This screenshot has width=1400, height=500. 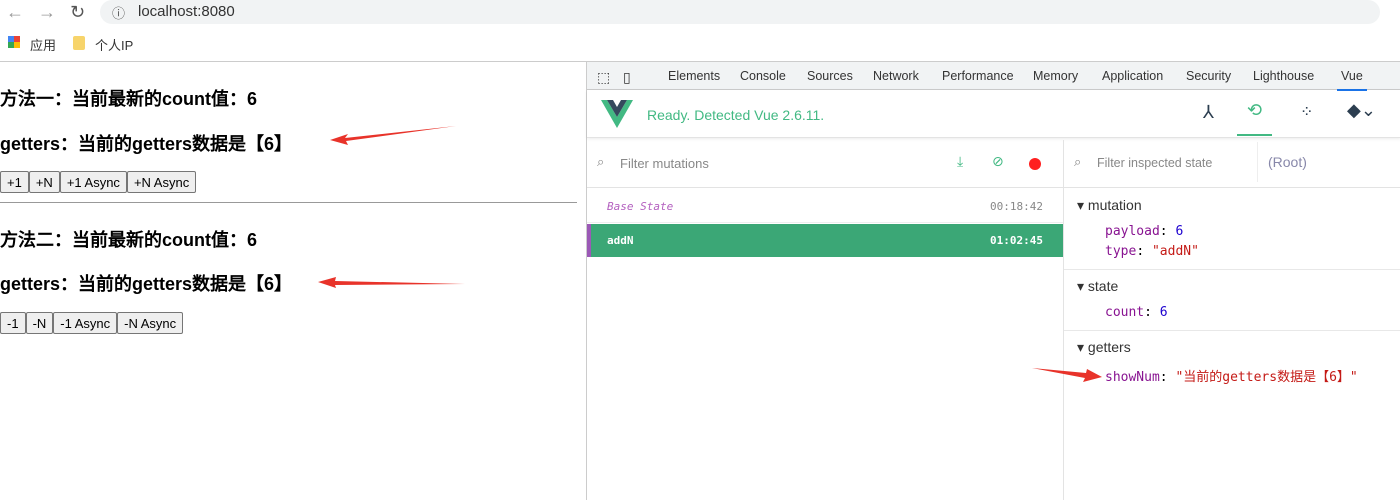 I want to click on section-title: state, so click(x=1103, y=286).